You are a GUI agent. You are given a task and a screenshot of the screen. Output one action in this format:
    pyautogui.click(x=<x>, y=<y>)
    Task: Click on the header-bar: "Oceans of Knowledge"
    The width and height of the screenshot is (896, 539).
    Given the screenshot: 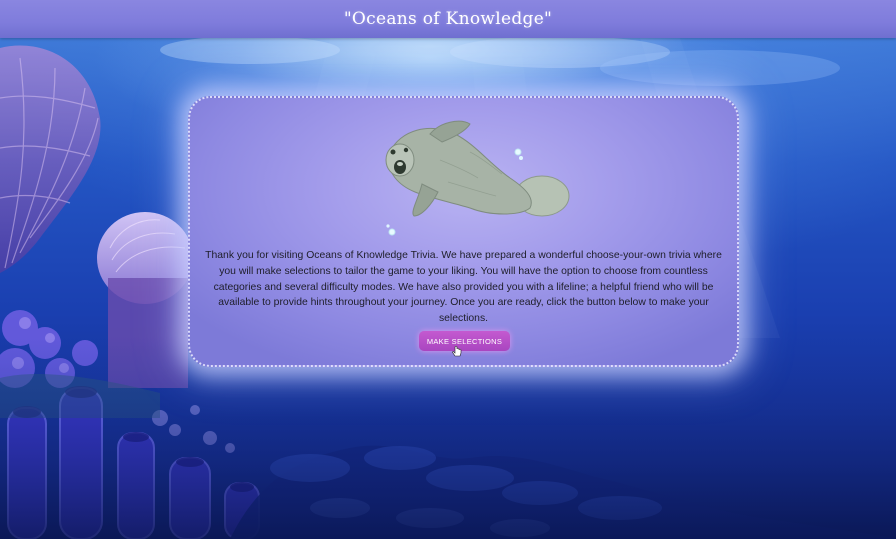 What is the action you would take?
    pyautogui.click(x=448, y=19)
    